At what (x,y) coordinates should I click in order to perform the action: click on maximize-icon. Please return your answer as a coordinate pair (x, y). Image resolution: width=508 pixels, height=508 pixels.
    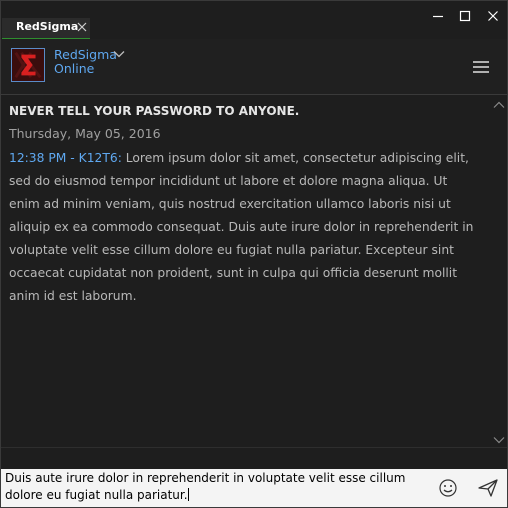
    Looking at the image, I should click on (465, 16).